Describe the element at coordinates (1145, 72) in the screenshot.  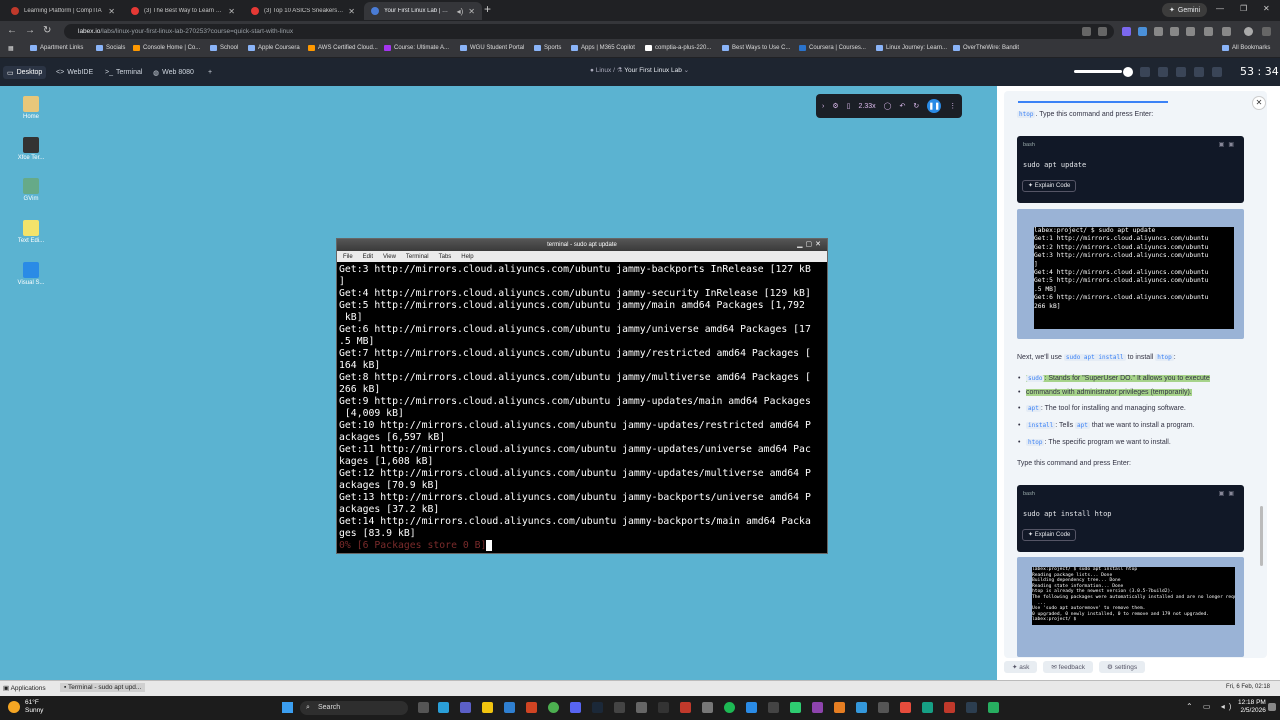
I see `network-icon` at that location.